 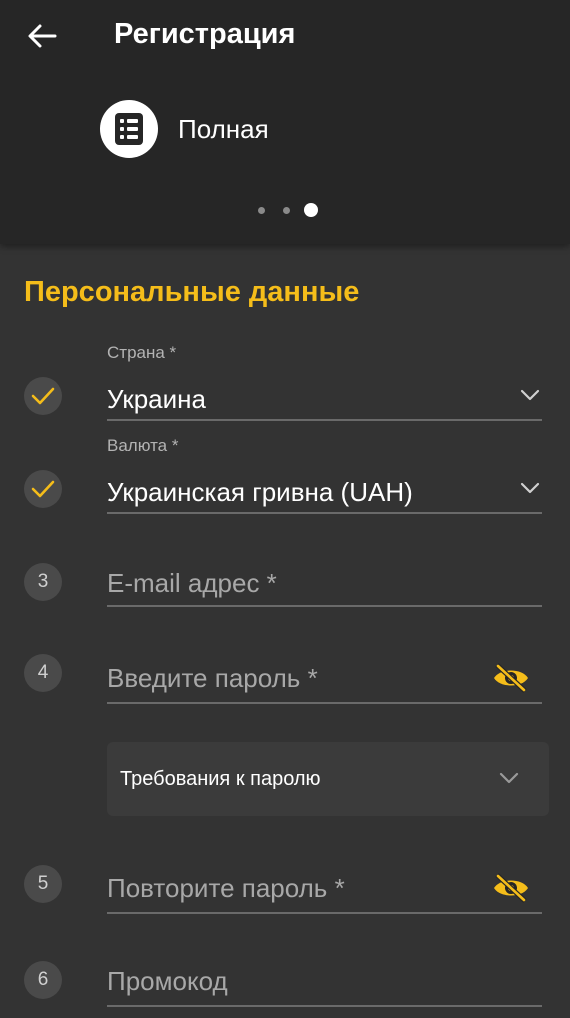 What do you see at coordinates (324, 982) in the screenshot?
I see `promo-field: Промокод` at bounding box center [324, 982].